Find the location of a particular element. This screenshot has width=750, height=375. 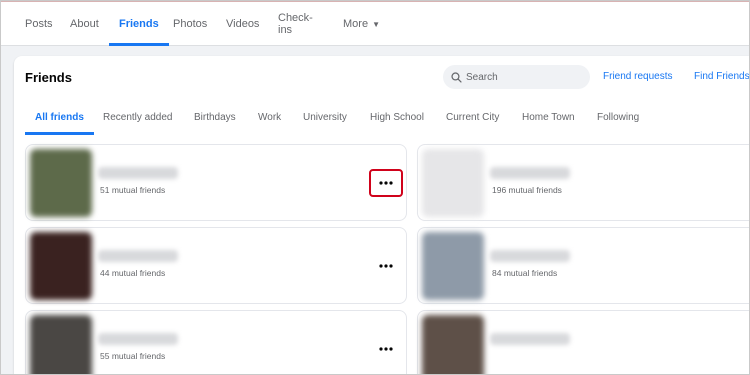

tab-university-label: University is located at coordinates (325, 117).